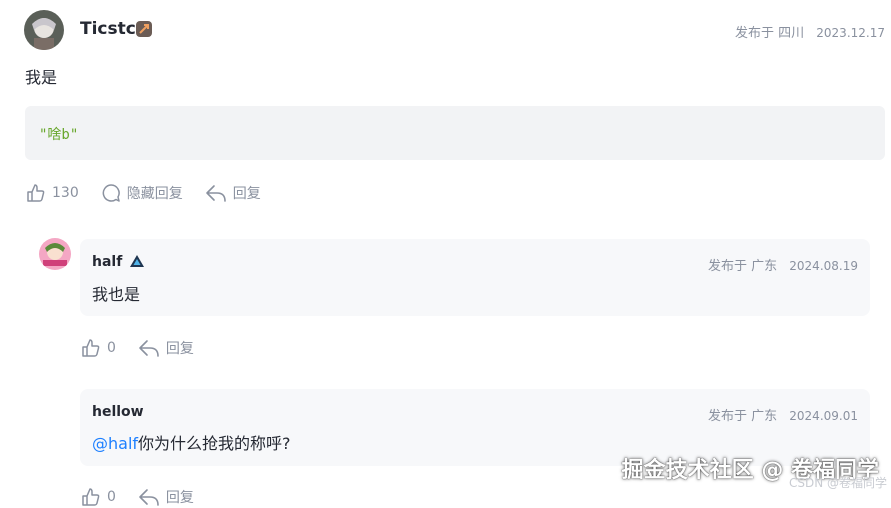 The height and width of the screenshot is (508, 891). Describe the element at coordinates (783, 264) in the screenshot. I see `reply-meta: 发布于 广东 2024.08.19` at that location.